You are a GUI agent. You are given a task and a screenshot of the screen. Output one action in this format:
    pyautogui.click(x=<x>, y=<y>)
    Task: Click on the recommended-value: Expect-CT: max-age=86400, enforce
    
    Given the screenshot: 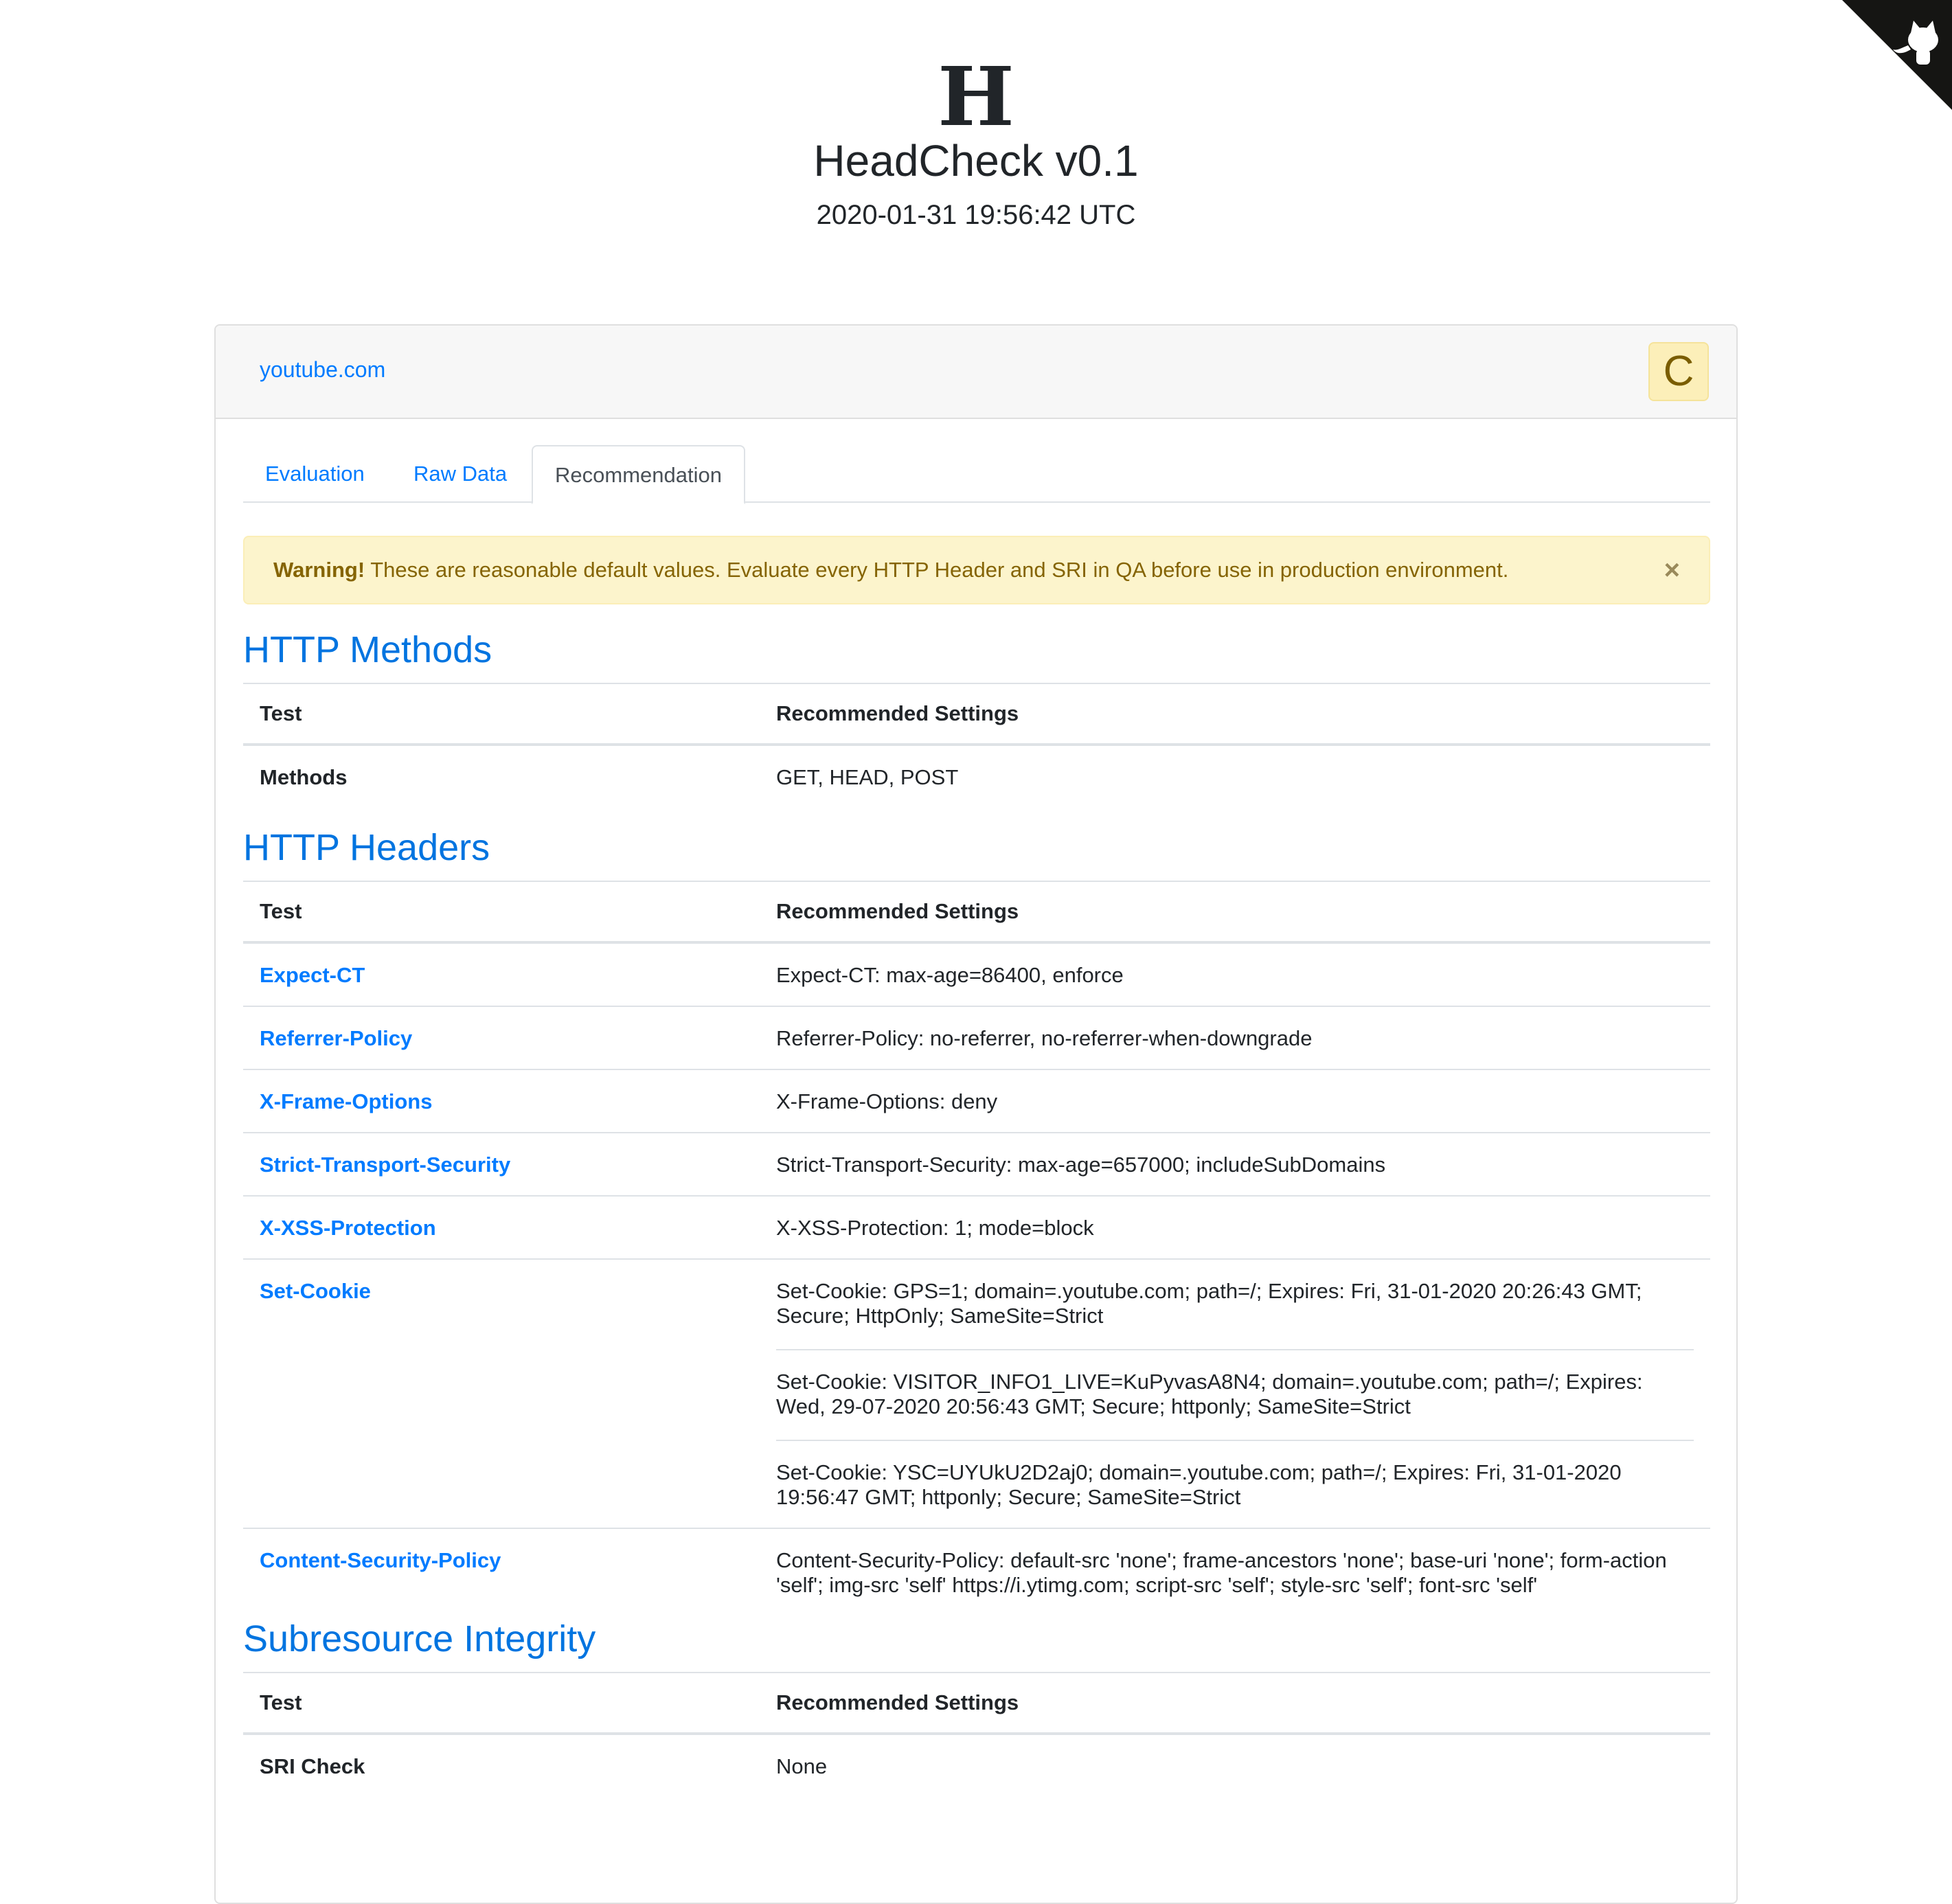 What is the action you would take?
    pyautogui.click(x=950, y=975)
    